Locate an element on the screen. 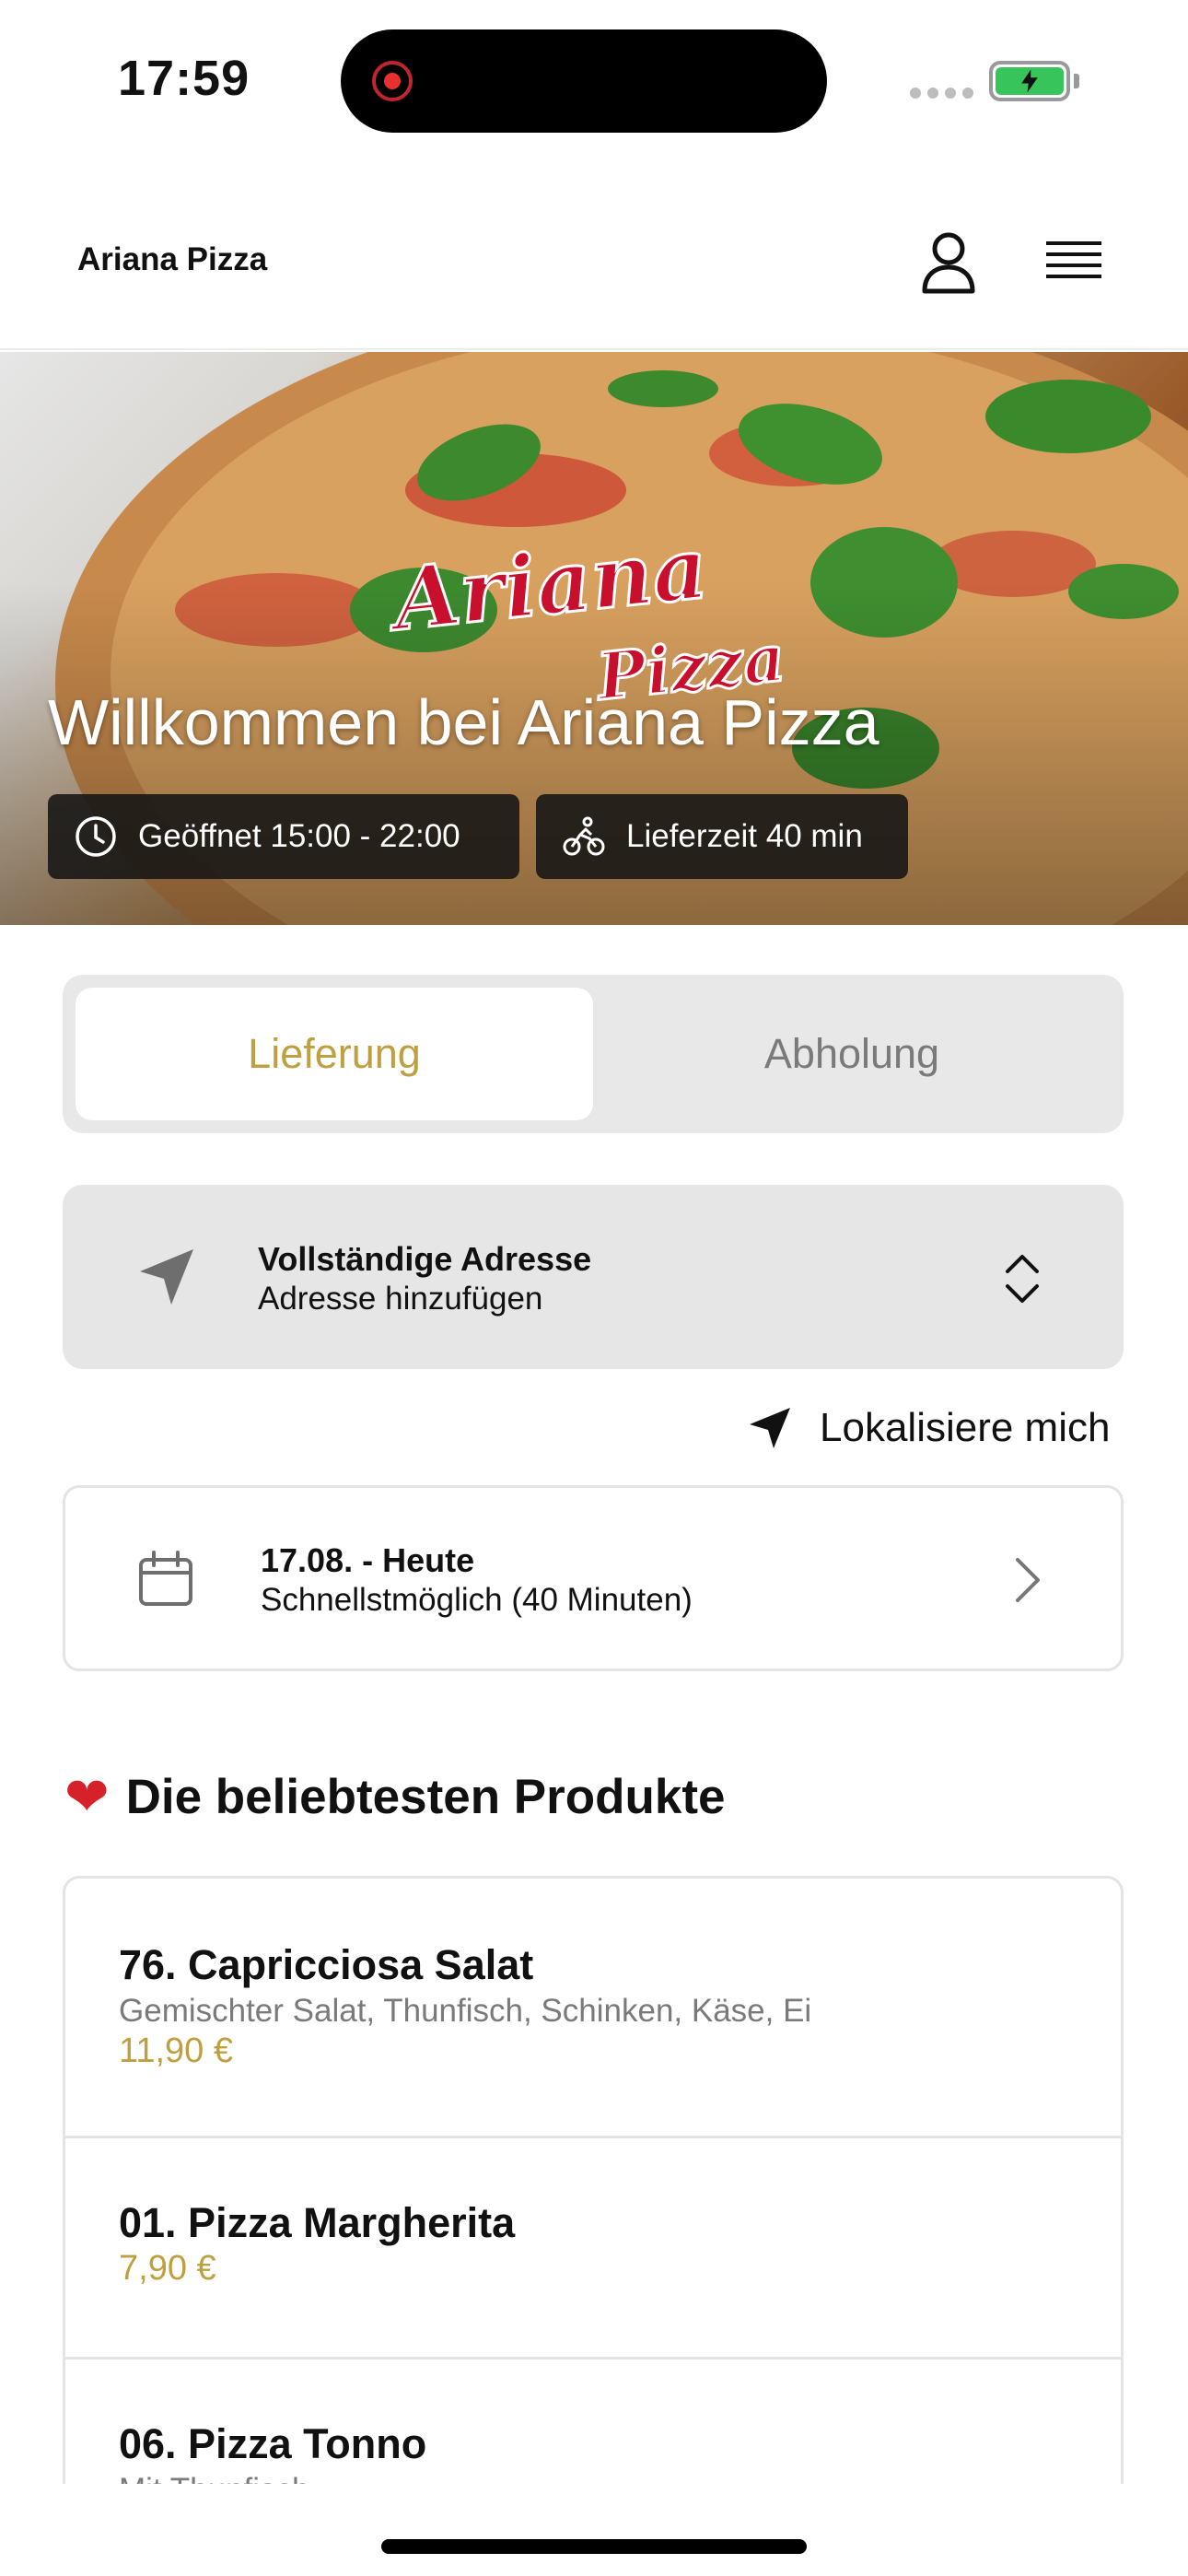 The height and width of the screenshot is (2576, 1188). locate-me-label: Lokalisiere mich is located at coordinates (965, 1427).